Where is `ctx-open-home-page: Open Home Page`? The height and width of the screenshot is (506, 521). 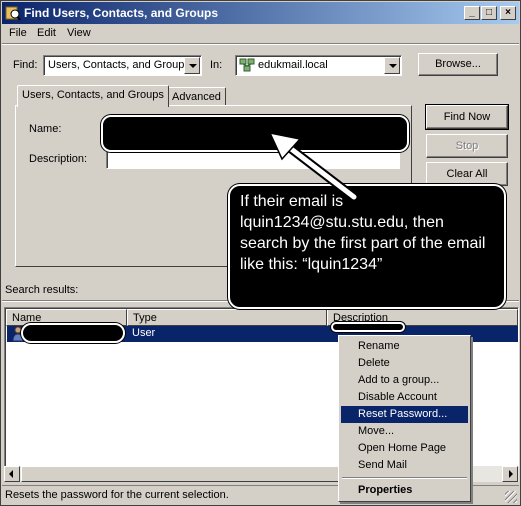 ctx-open-home-page: Open Home Page is located at coordinates (404, 448).